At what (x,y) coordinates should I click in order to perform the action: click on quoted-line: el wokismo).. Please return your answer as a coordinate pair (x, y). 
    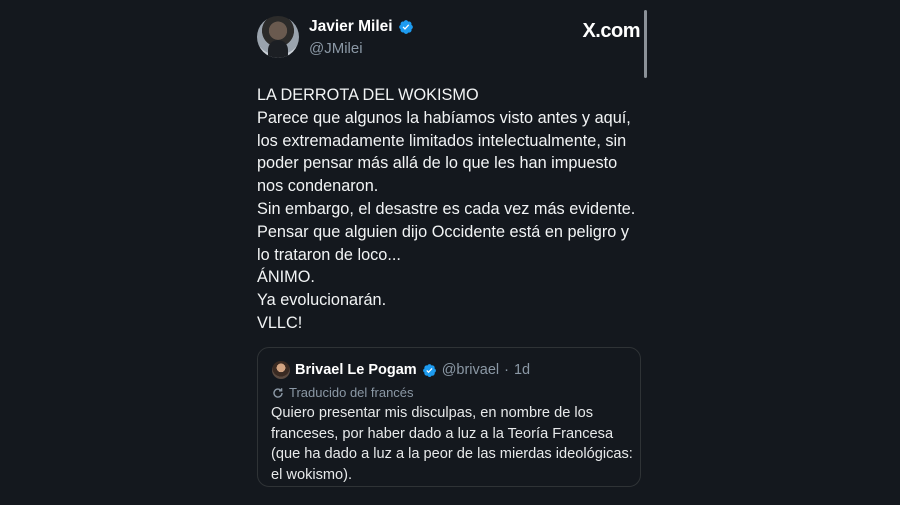
    Looking at the image, I should click on (312, 474).